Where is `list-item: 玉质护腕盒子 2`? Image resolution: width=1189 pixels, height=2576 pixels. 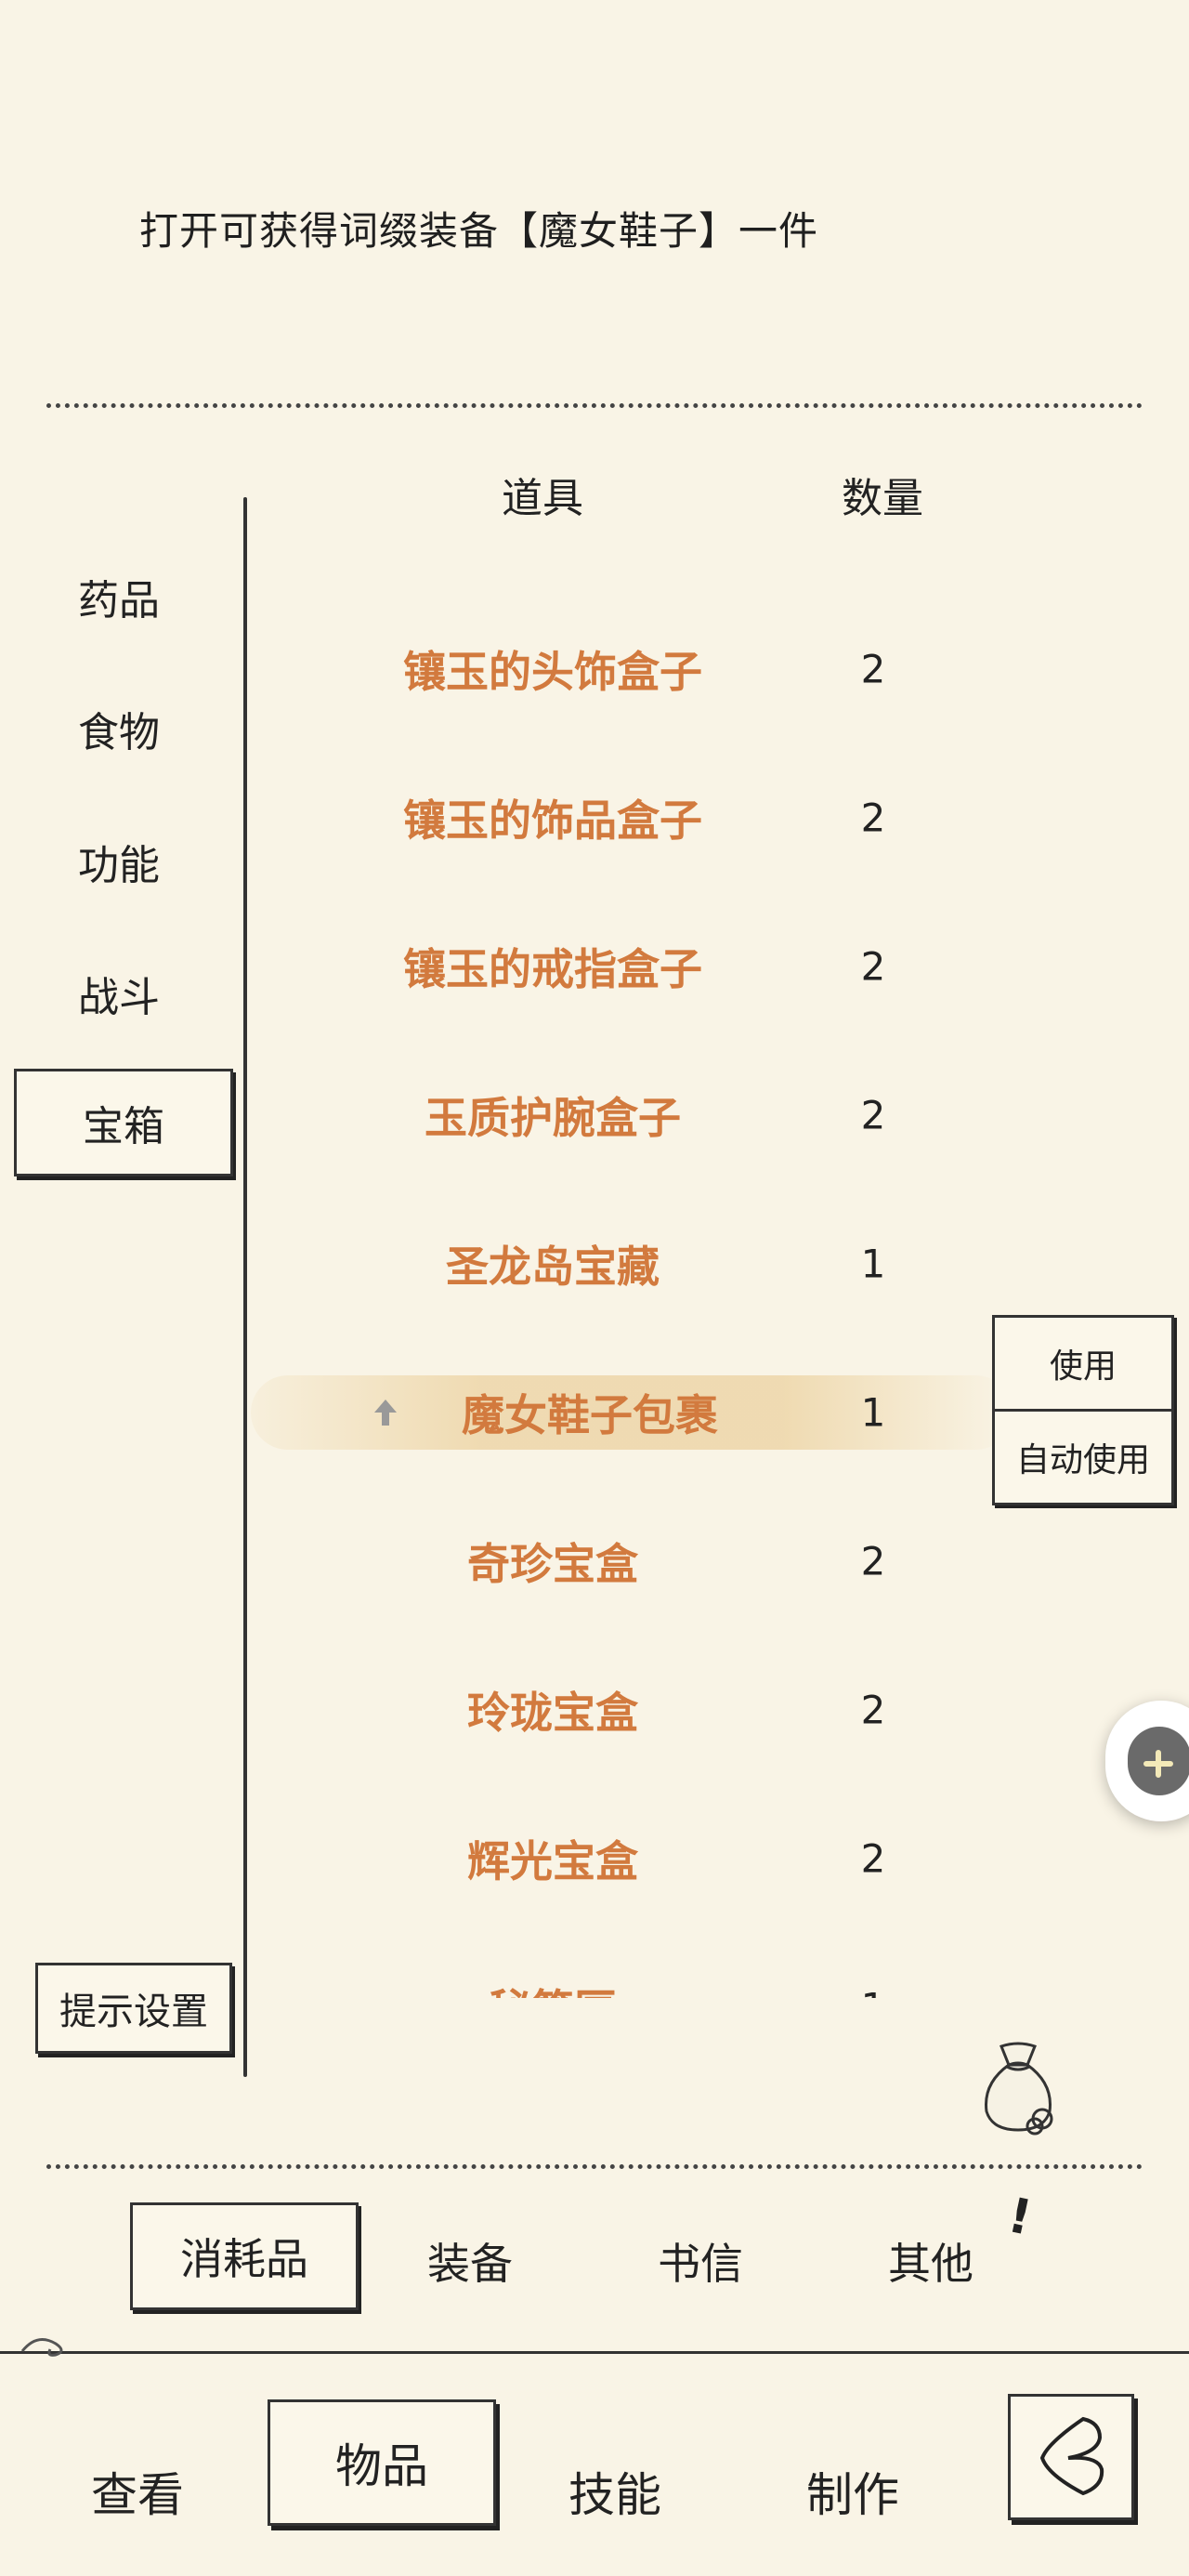
list-item: 玉质护腕盒子 2 is located at coordinates (645, 1115).